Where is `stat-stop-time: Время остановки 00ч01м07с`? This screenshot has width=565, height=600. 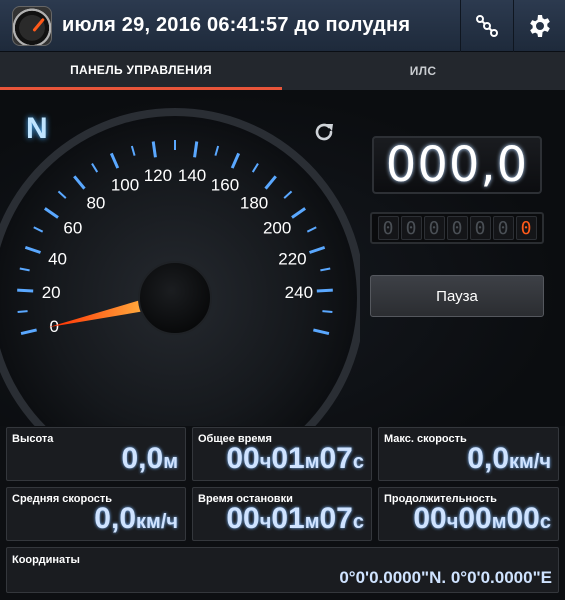 stat-stop-time: Время остановки 00ч01м07с is located at coordinates (282, 514).